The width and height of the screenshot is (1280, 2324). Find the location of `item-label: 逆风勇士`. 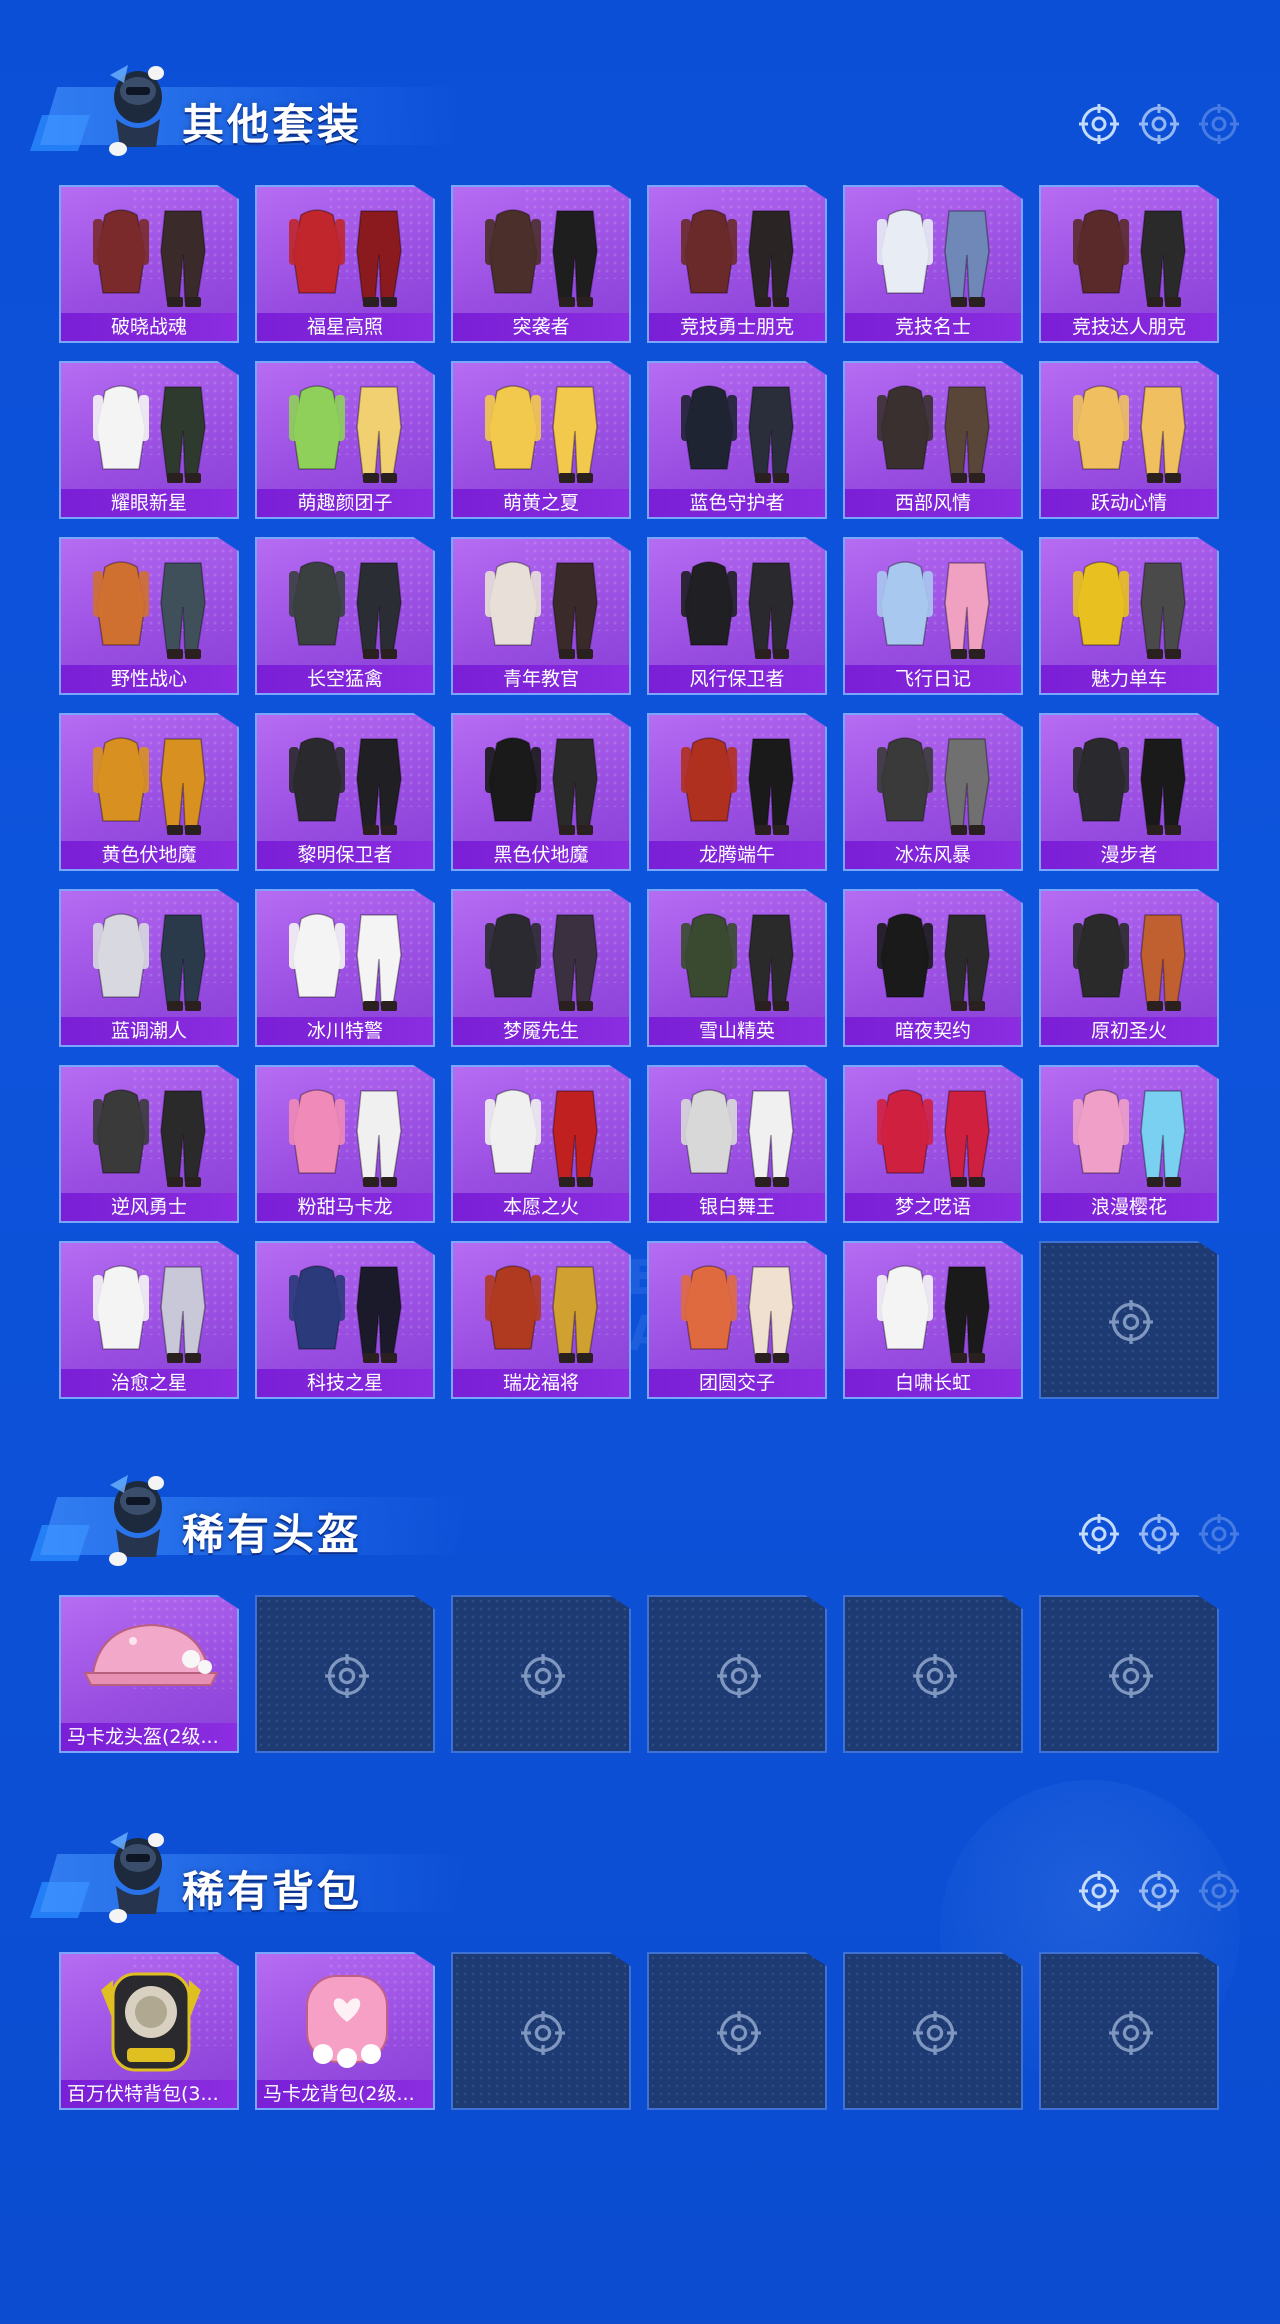

item-label: 逆风勇士 is located at coordinates (149, 1207).